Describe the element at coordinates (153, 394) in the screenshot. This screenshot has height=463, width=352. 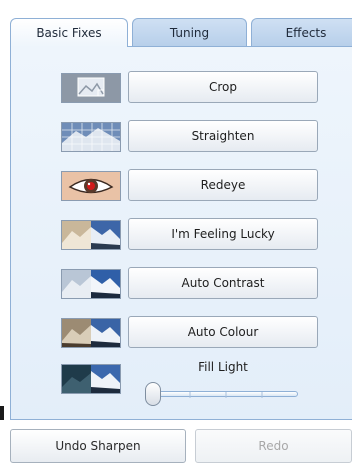
I see `fill-light-slider-handle` at that location.